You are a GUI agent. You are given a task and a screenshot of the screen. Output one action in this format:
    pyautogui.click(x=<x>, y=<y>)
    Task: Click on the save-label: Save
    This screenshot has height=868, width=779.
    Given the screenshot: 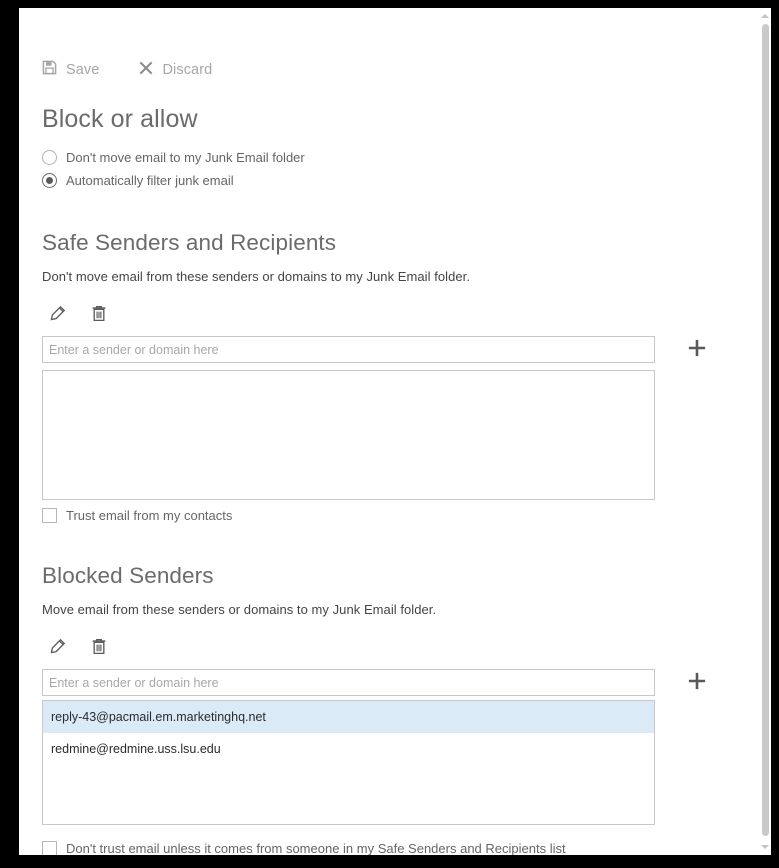 What is the action you would take?
    pyautogui.click(x=83, y=70)
    